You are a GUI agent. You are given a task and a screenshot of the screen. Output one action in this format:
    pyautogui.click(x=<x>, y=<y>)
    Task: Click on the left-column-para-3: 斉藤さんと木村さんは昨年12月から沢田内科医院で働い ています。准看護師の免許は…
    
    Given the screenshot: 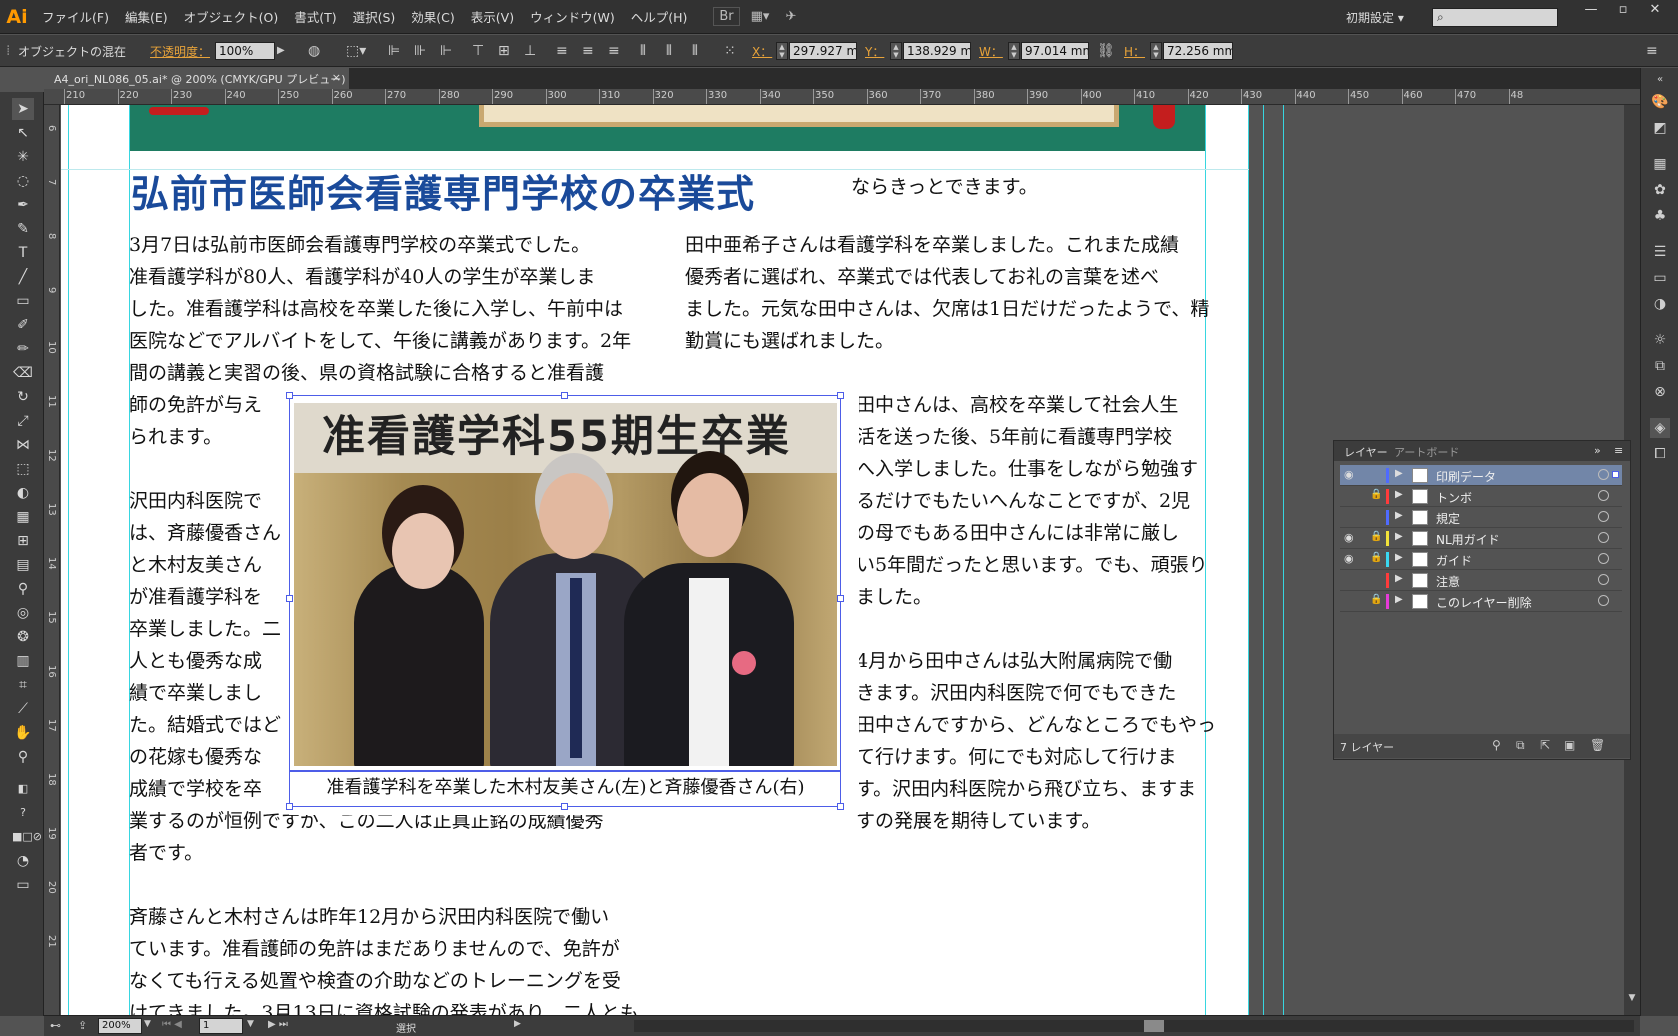 What is the action you would take?
    pyautogui.click(x=384, y=958)
    